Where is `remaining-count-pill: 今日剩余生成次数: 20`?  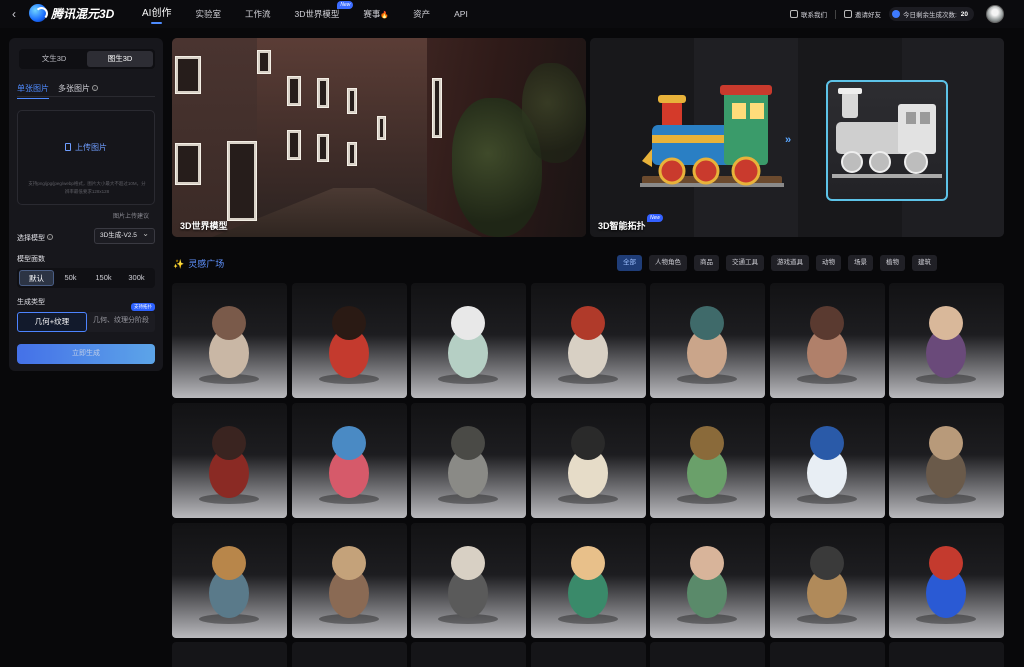 remaining-count-pill: 今日剩余生成次数: 20 is located at coordinates (931, 14).